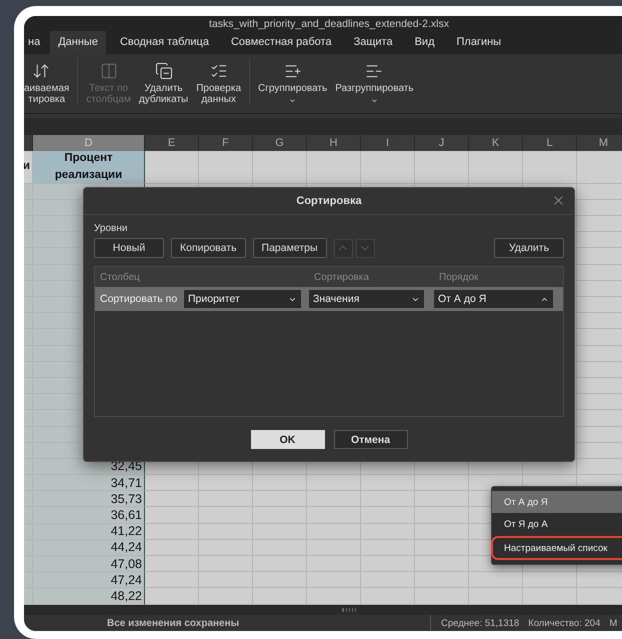 This screenshot has height=639, width=622. Describe the element at coordinates (28, 167) in the screenshot. I see `table-cell: и` at that location.